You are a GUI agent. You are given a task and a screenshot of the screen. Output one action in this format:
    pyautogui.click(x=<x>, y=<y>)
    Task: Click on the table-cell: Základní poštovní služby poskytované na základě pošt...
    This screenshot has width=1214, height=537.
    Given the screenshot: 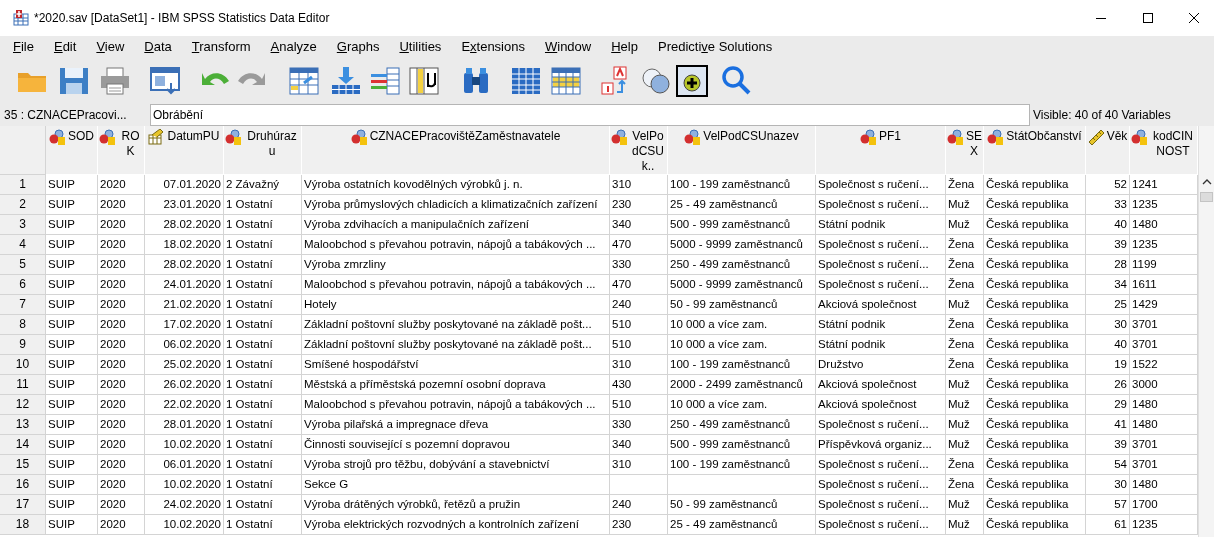 What is the action you would take?
    pyautogui.click(x=456, y=325)
    